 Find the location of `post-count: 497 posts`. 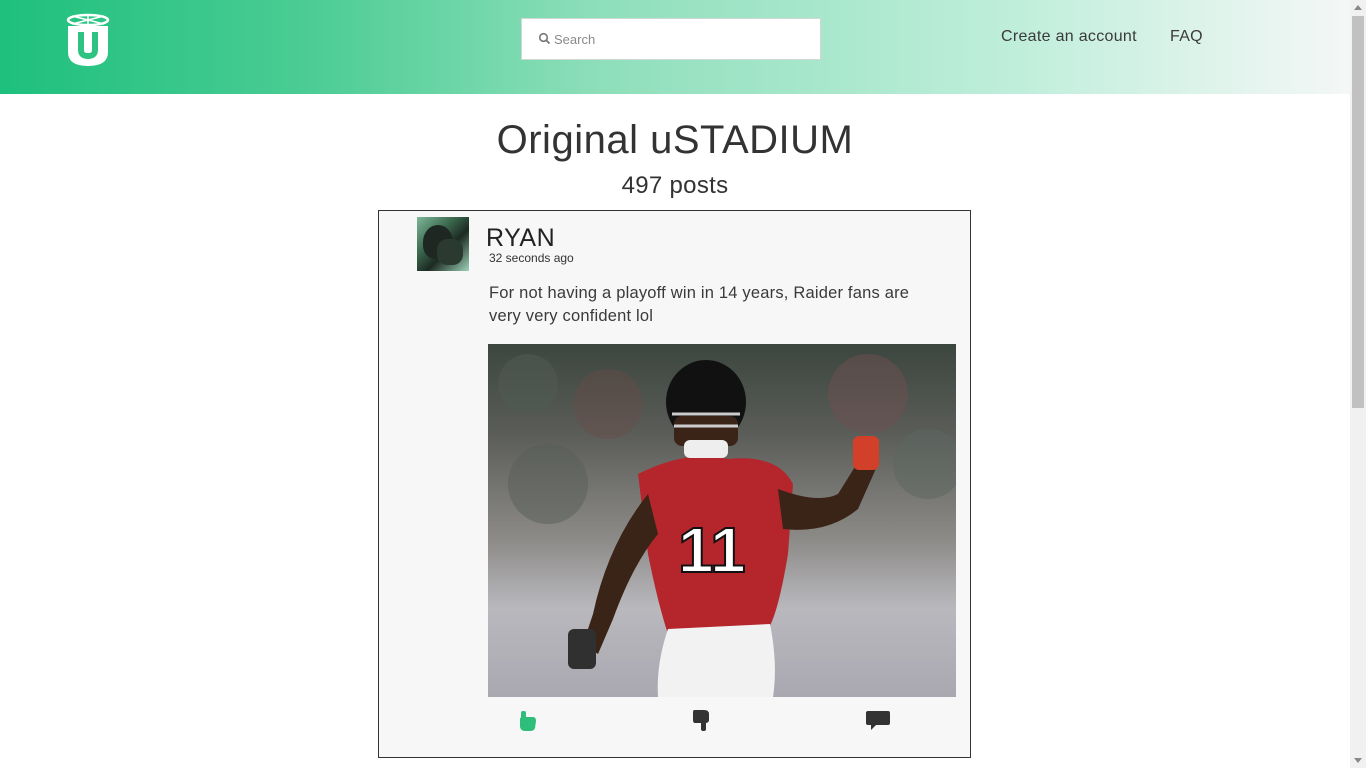

post-count: 497 posts is located at coordinates (675, 185).